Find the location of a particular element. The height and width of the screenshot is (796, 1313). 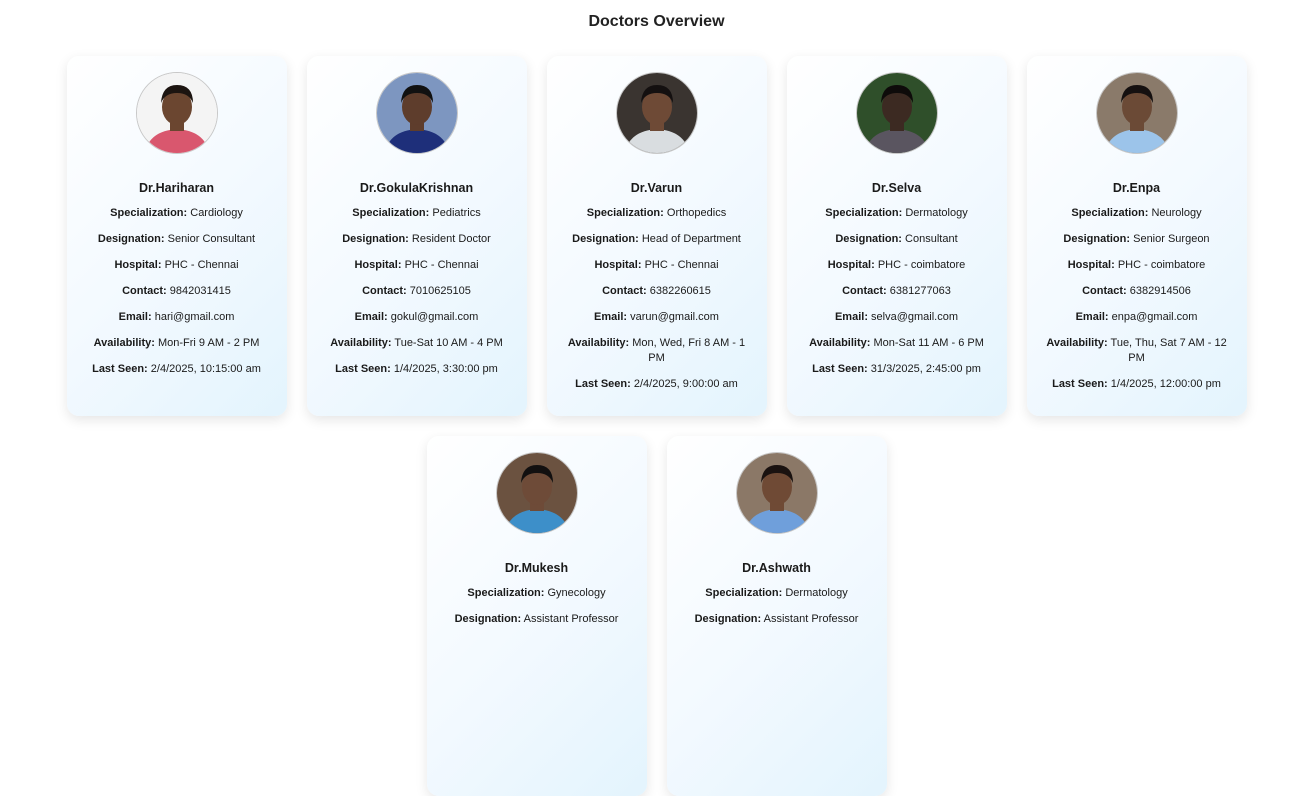

doctor-availability-row: Availability: Mon, Wed, Fri 8 AM - 1 PM is located at coordinates (657, 351).